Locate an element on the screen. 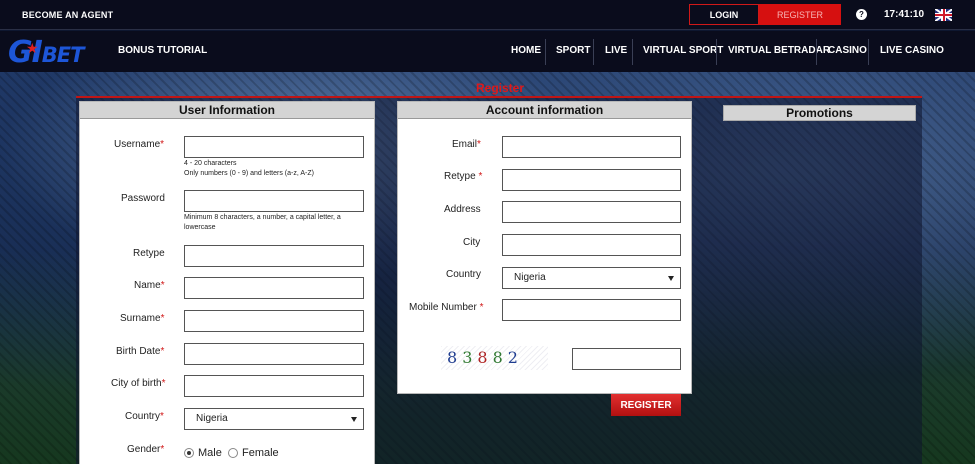  country-selected-value: Nigeria is located at coordinates (212, 418).